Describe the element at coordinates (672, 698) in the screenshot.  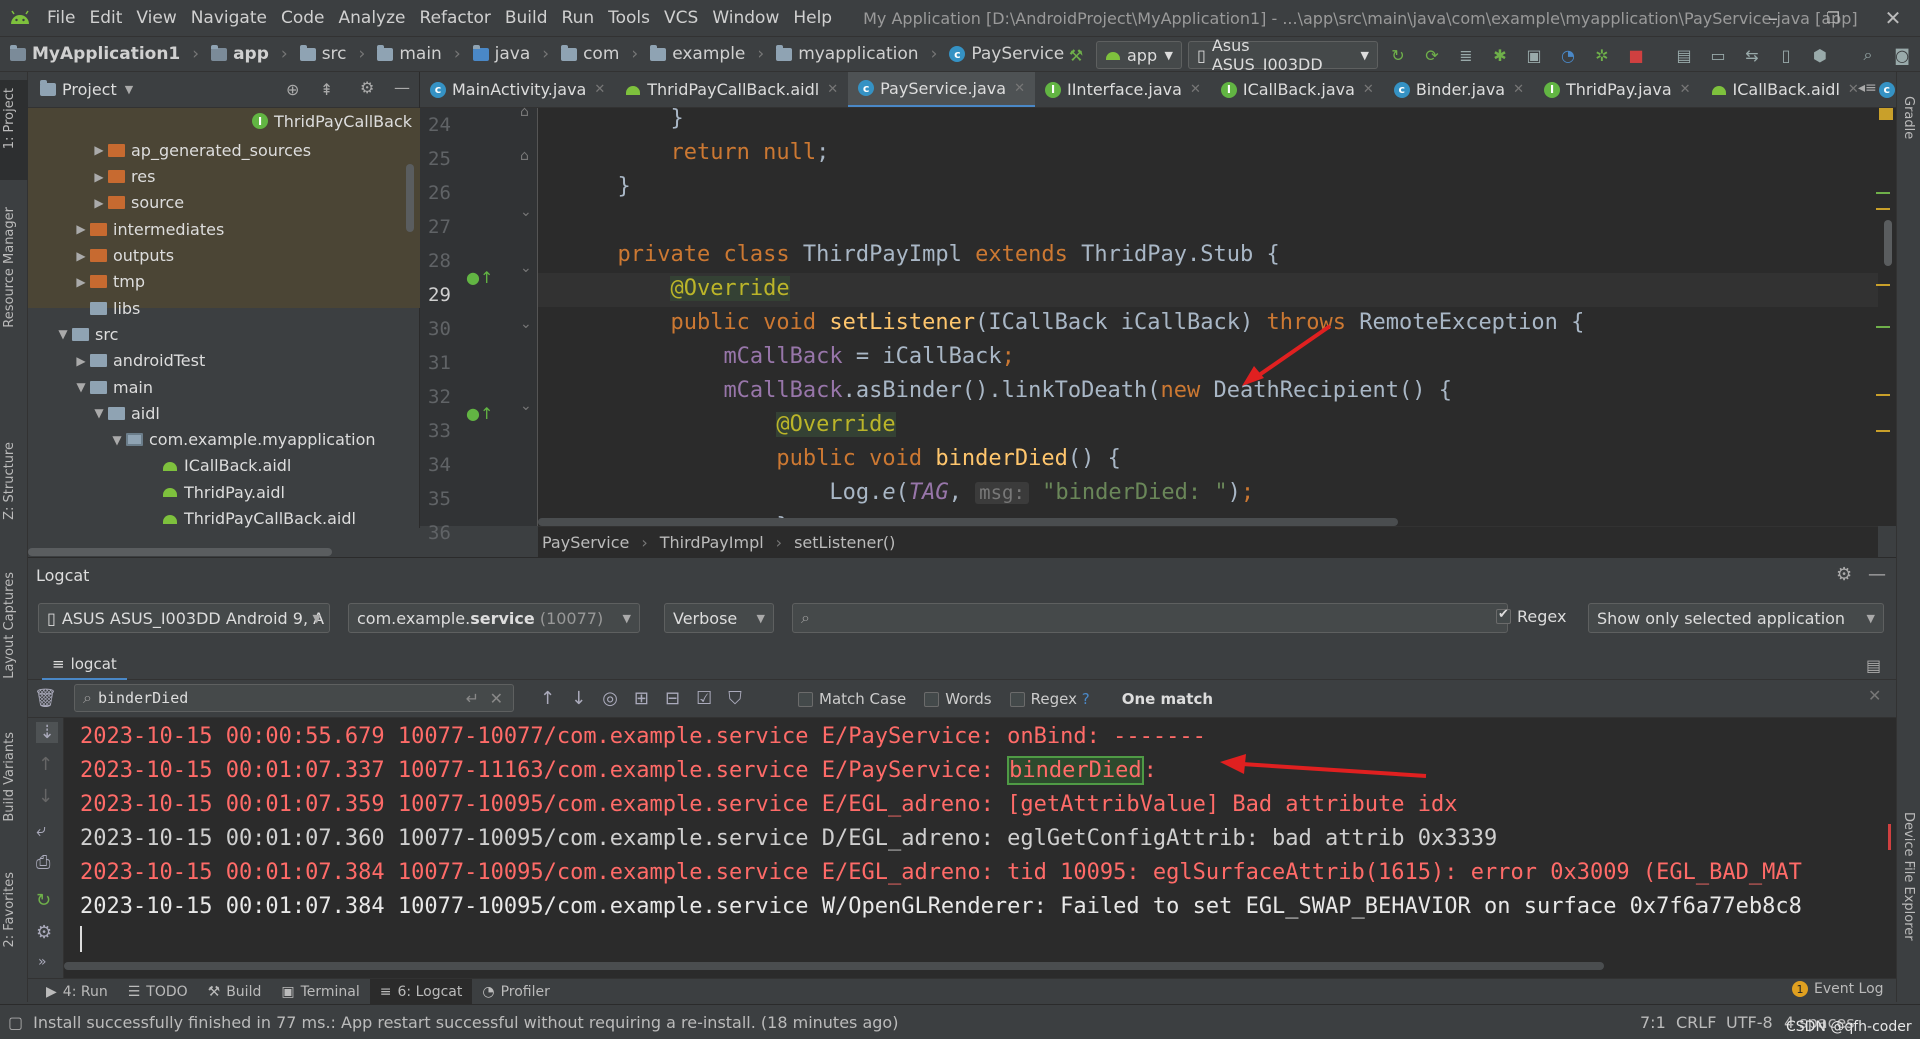
I see `remove-selection-icon: ⊟` at that location.